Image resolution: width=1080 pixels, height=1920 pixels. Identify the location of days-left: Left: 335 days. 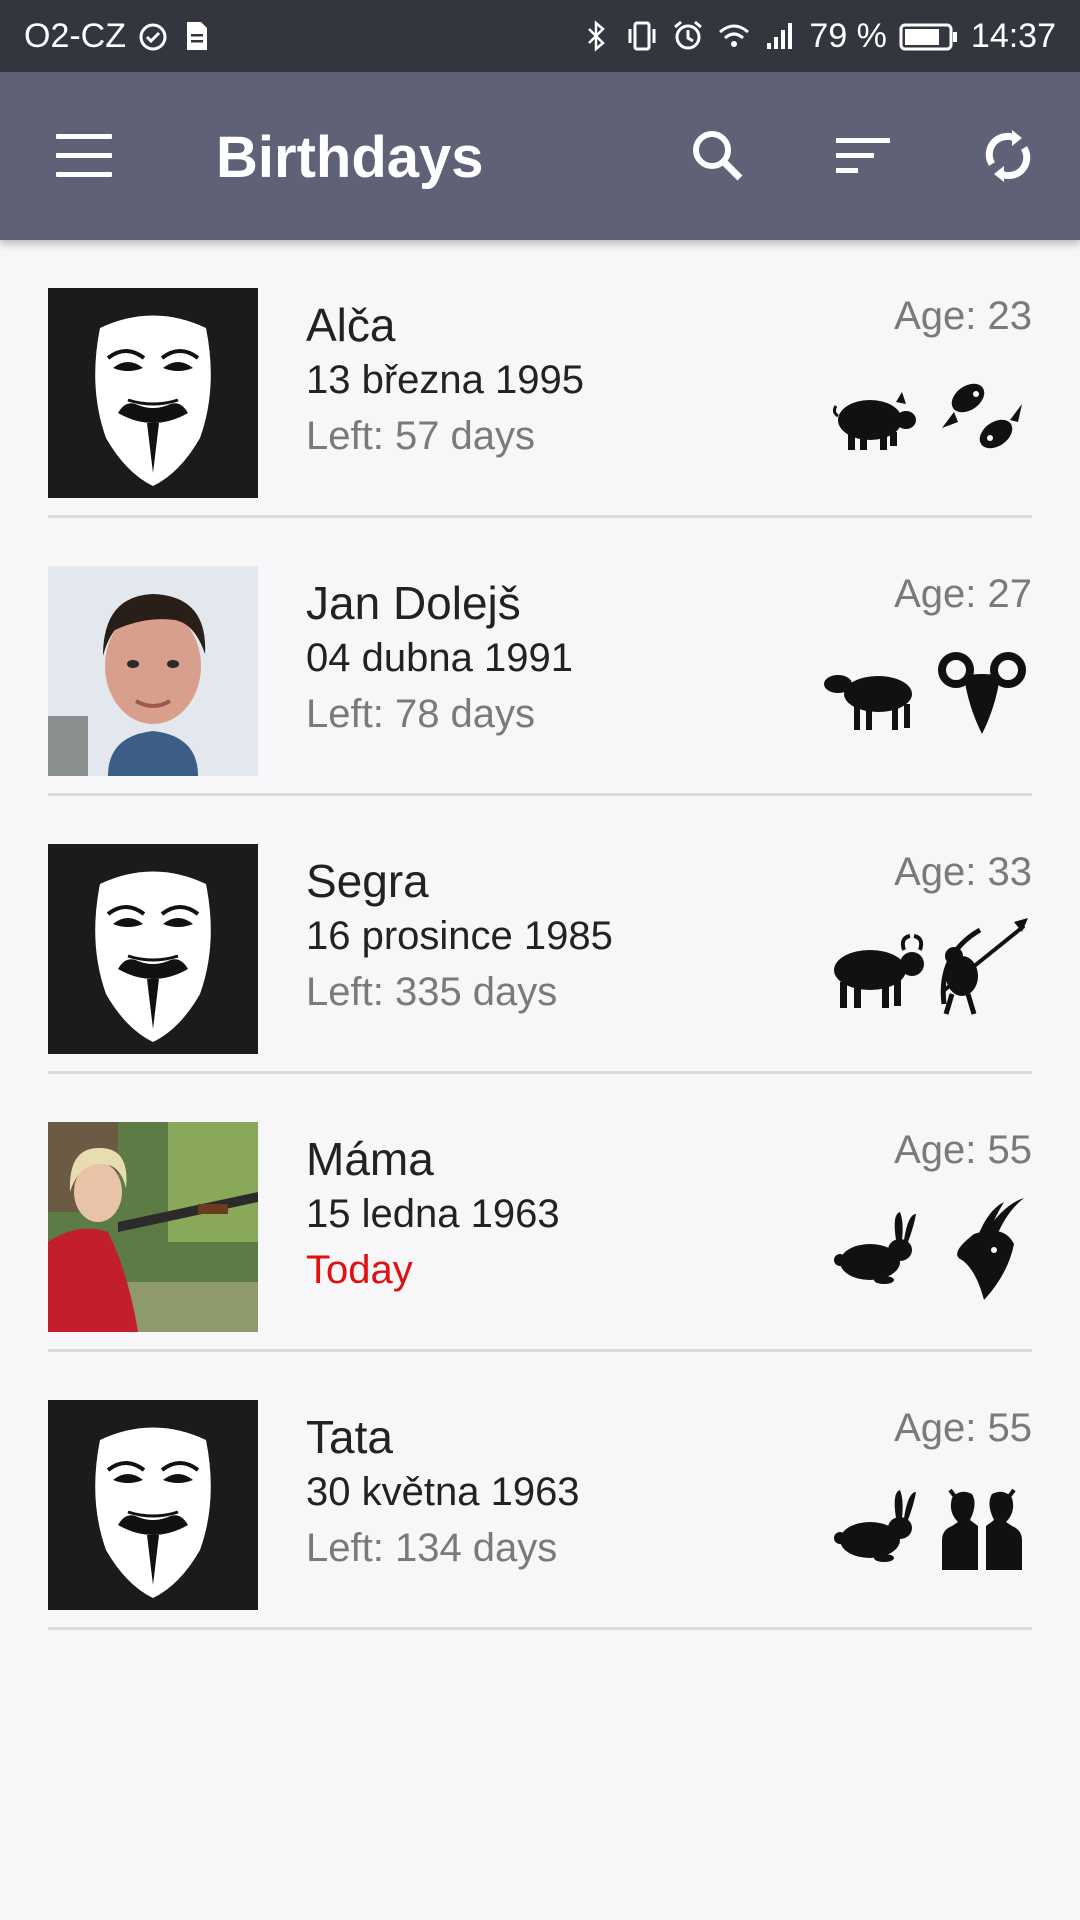
(432, 992).